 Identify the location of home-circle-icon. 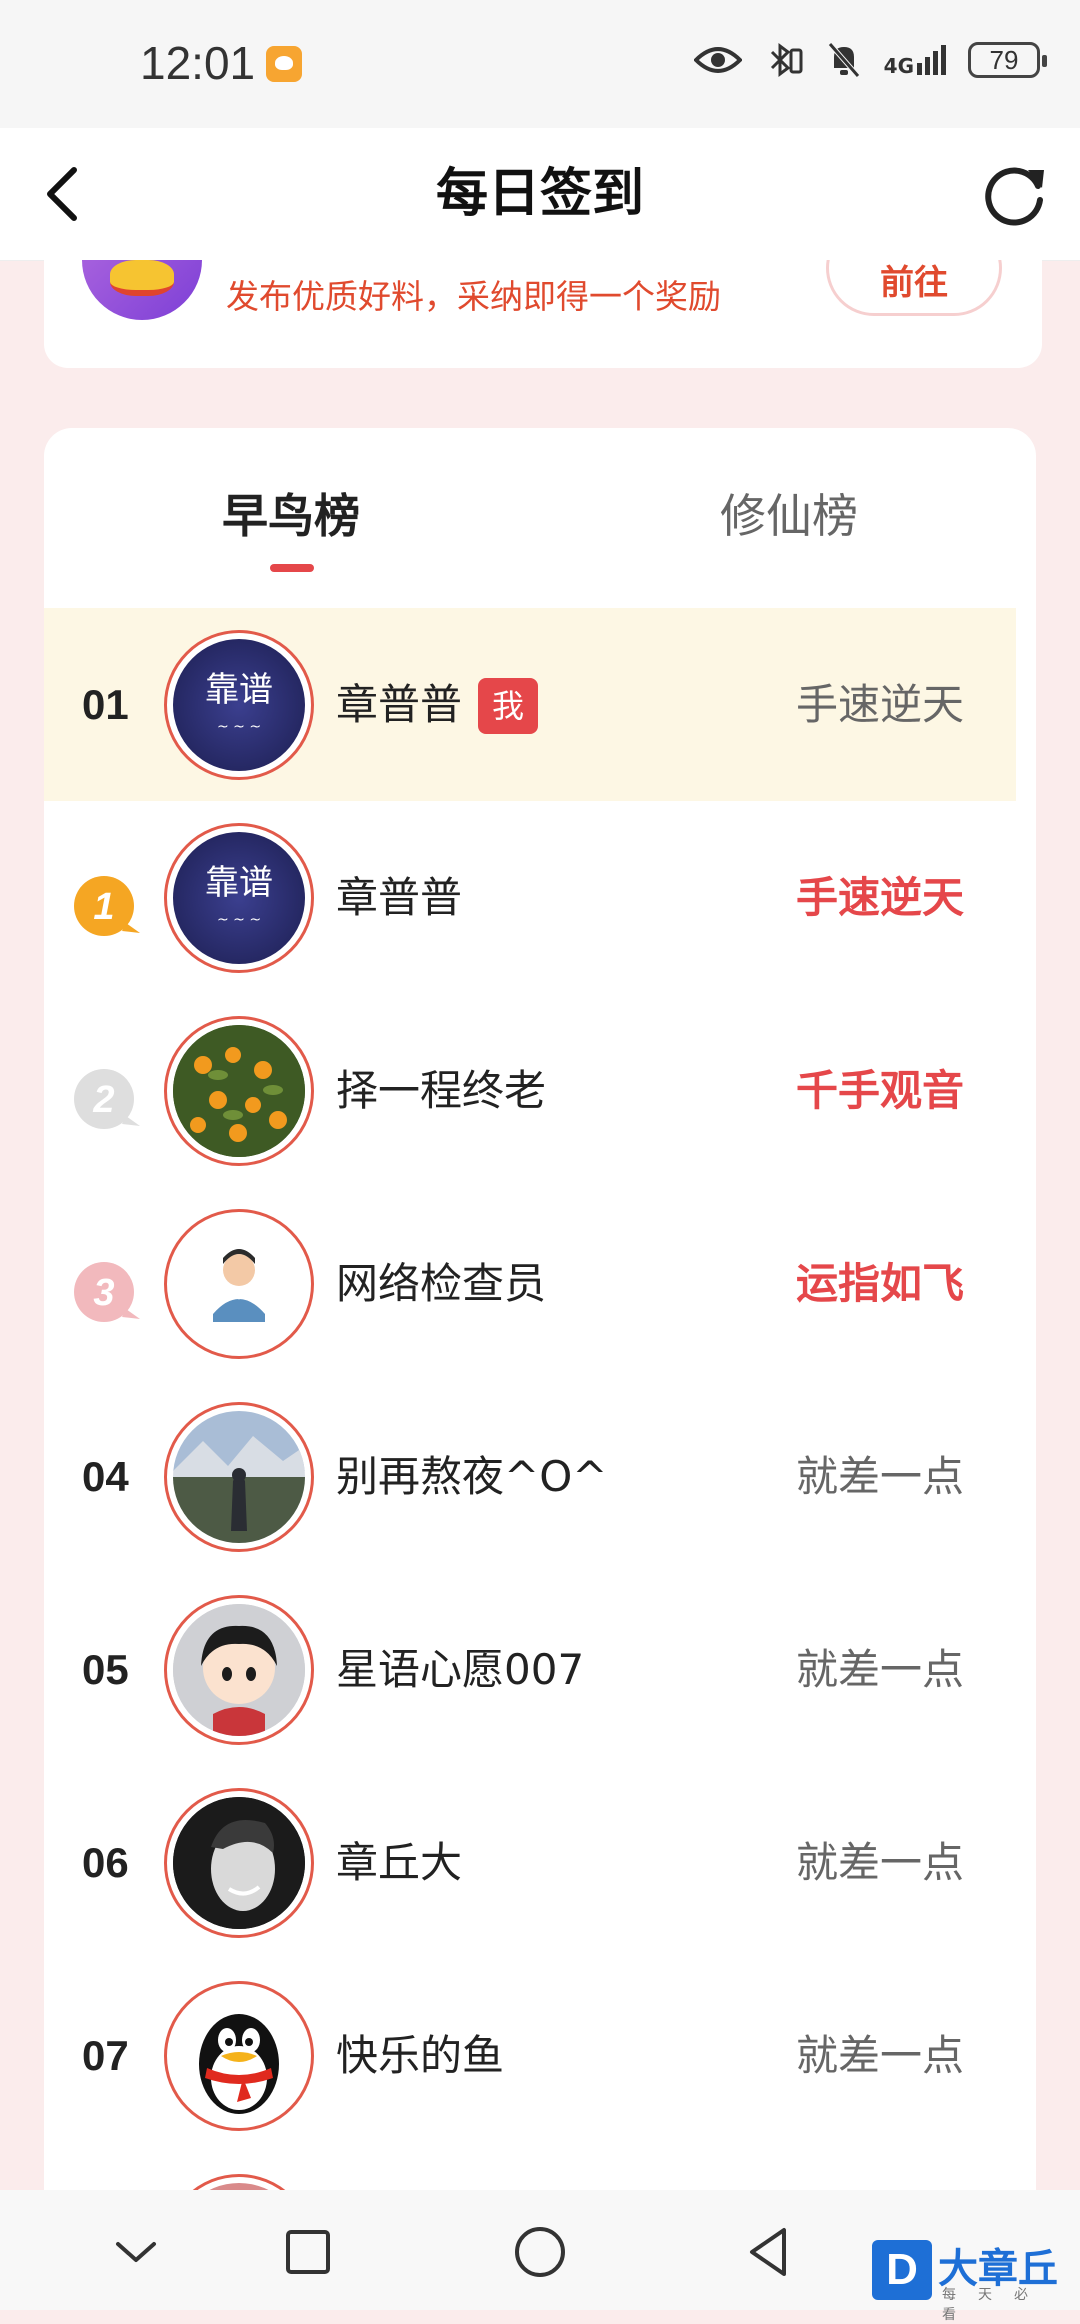
(540, 2252).